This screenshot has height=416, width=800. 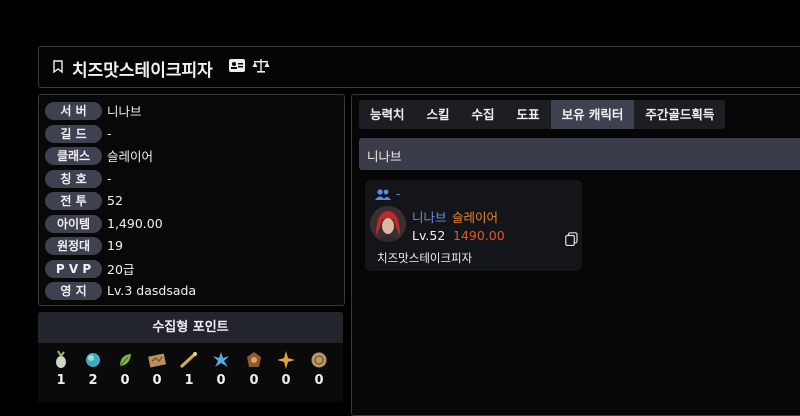 What do you see at coordinates (73, 245) in the screenshot?
I see `profile-label: 원정대` at bounding box center [73, 245].